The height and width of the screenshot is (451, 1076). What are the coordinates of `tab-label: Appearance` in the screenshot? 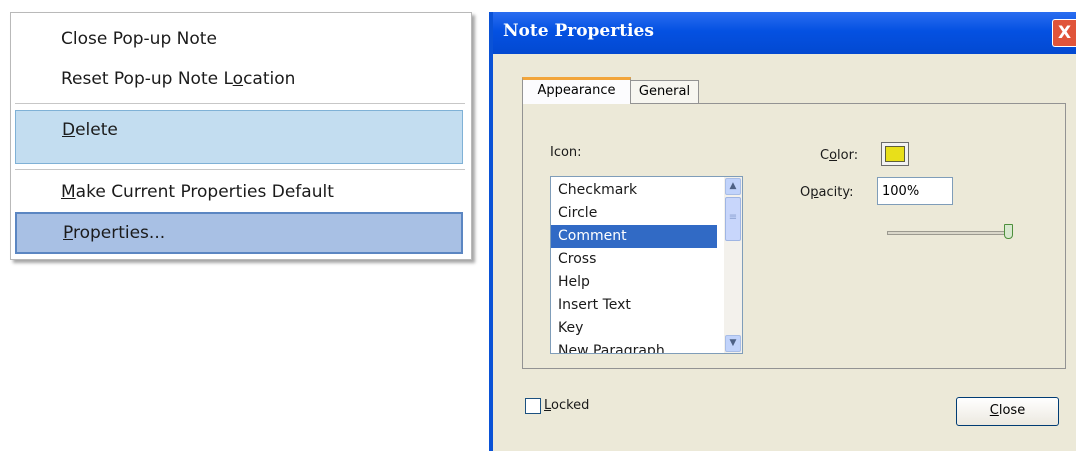 It's located at (576, 90).